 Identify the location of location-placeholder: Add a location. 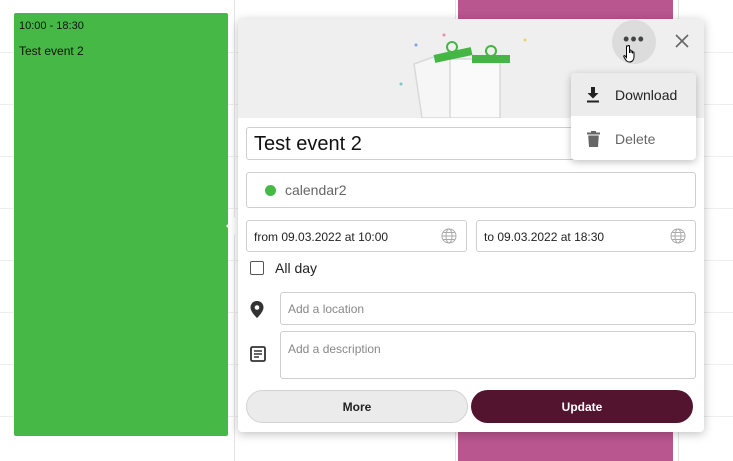
(326, 309).